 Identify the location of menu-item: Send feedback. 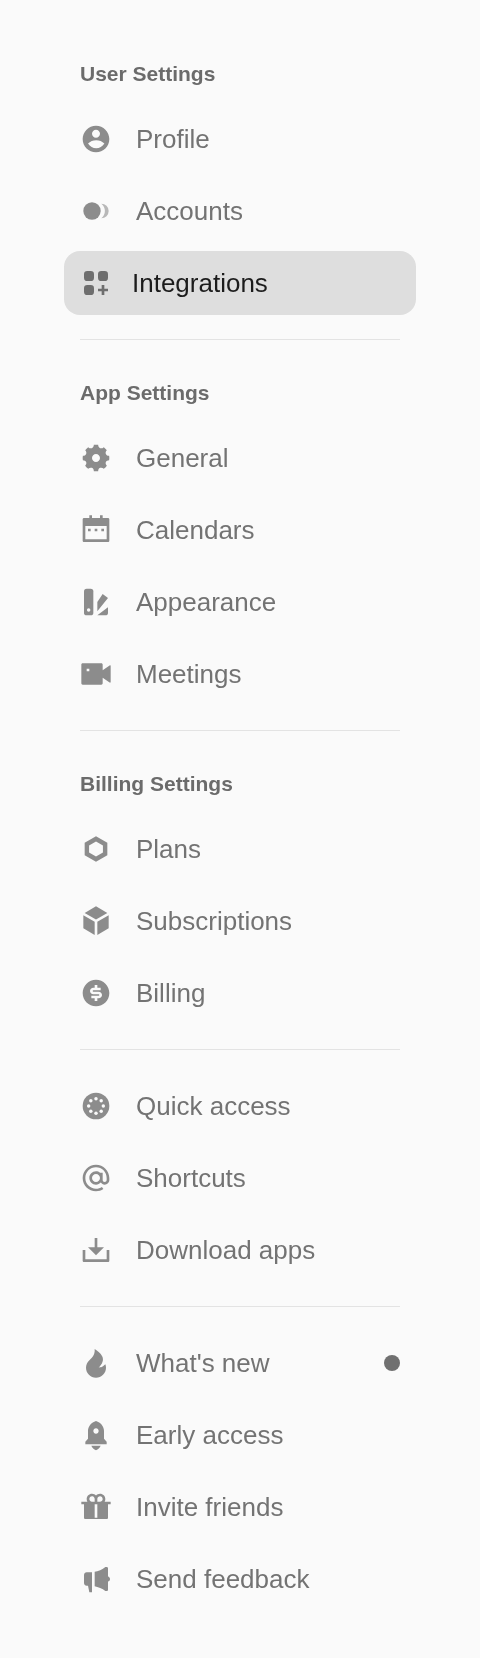
(240, 1579).